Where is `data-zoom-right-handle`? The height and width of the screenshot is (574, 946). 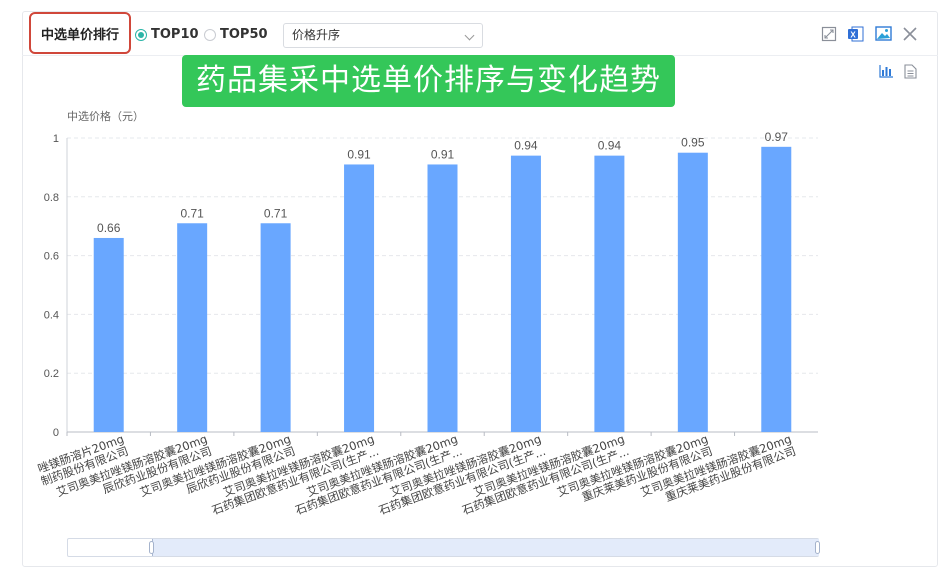
data-zoom-right-handle is located at coordinates (817, 547).